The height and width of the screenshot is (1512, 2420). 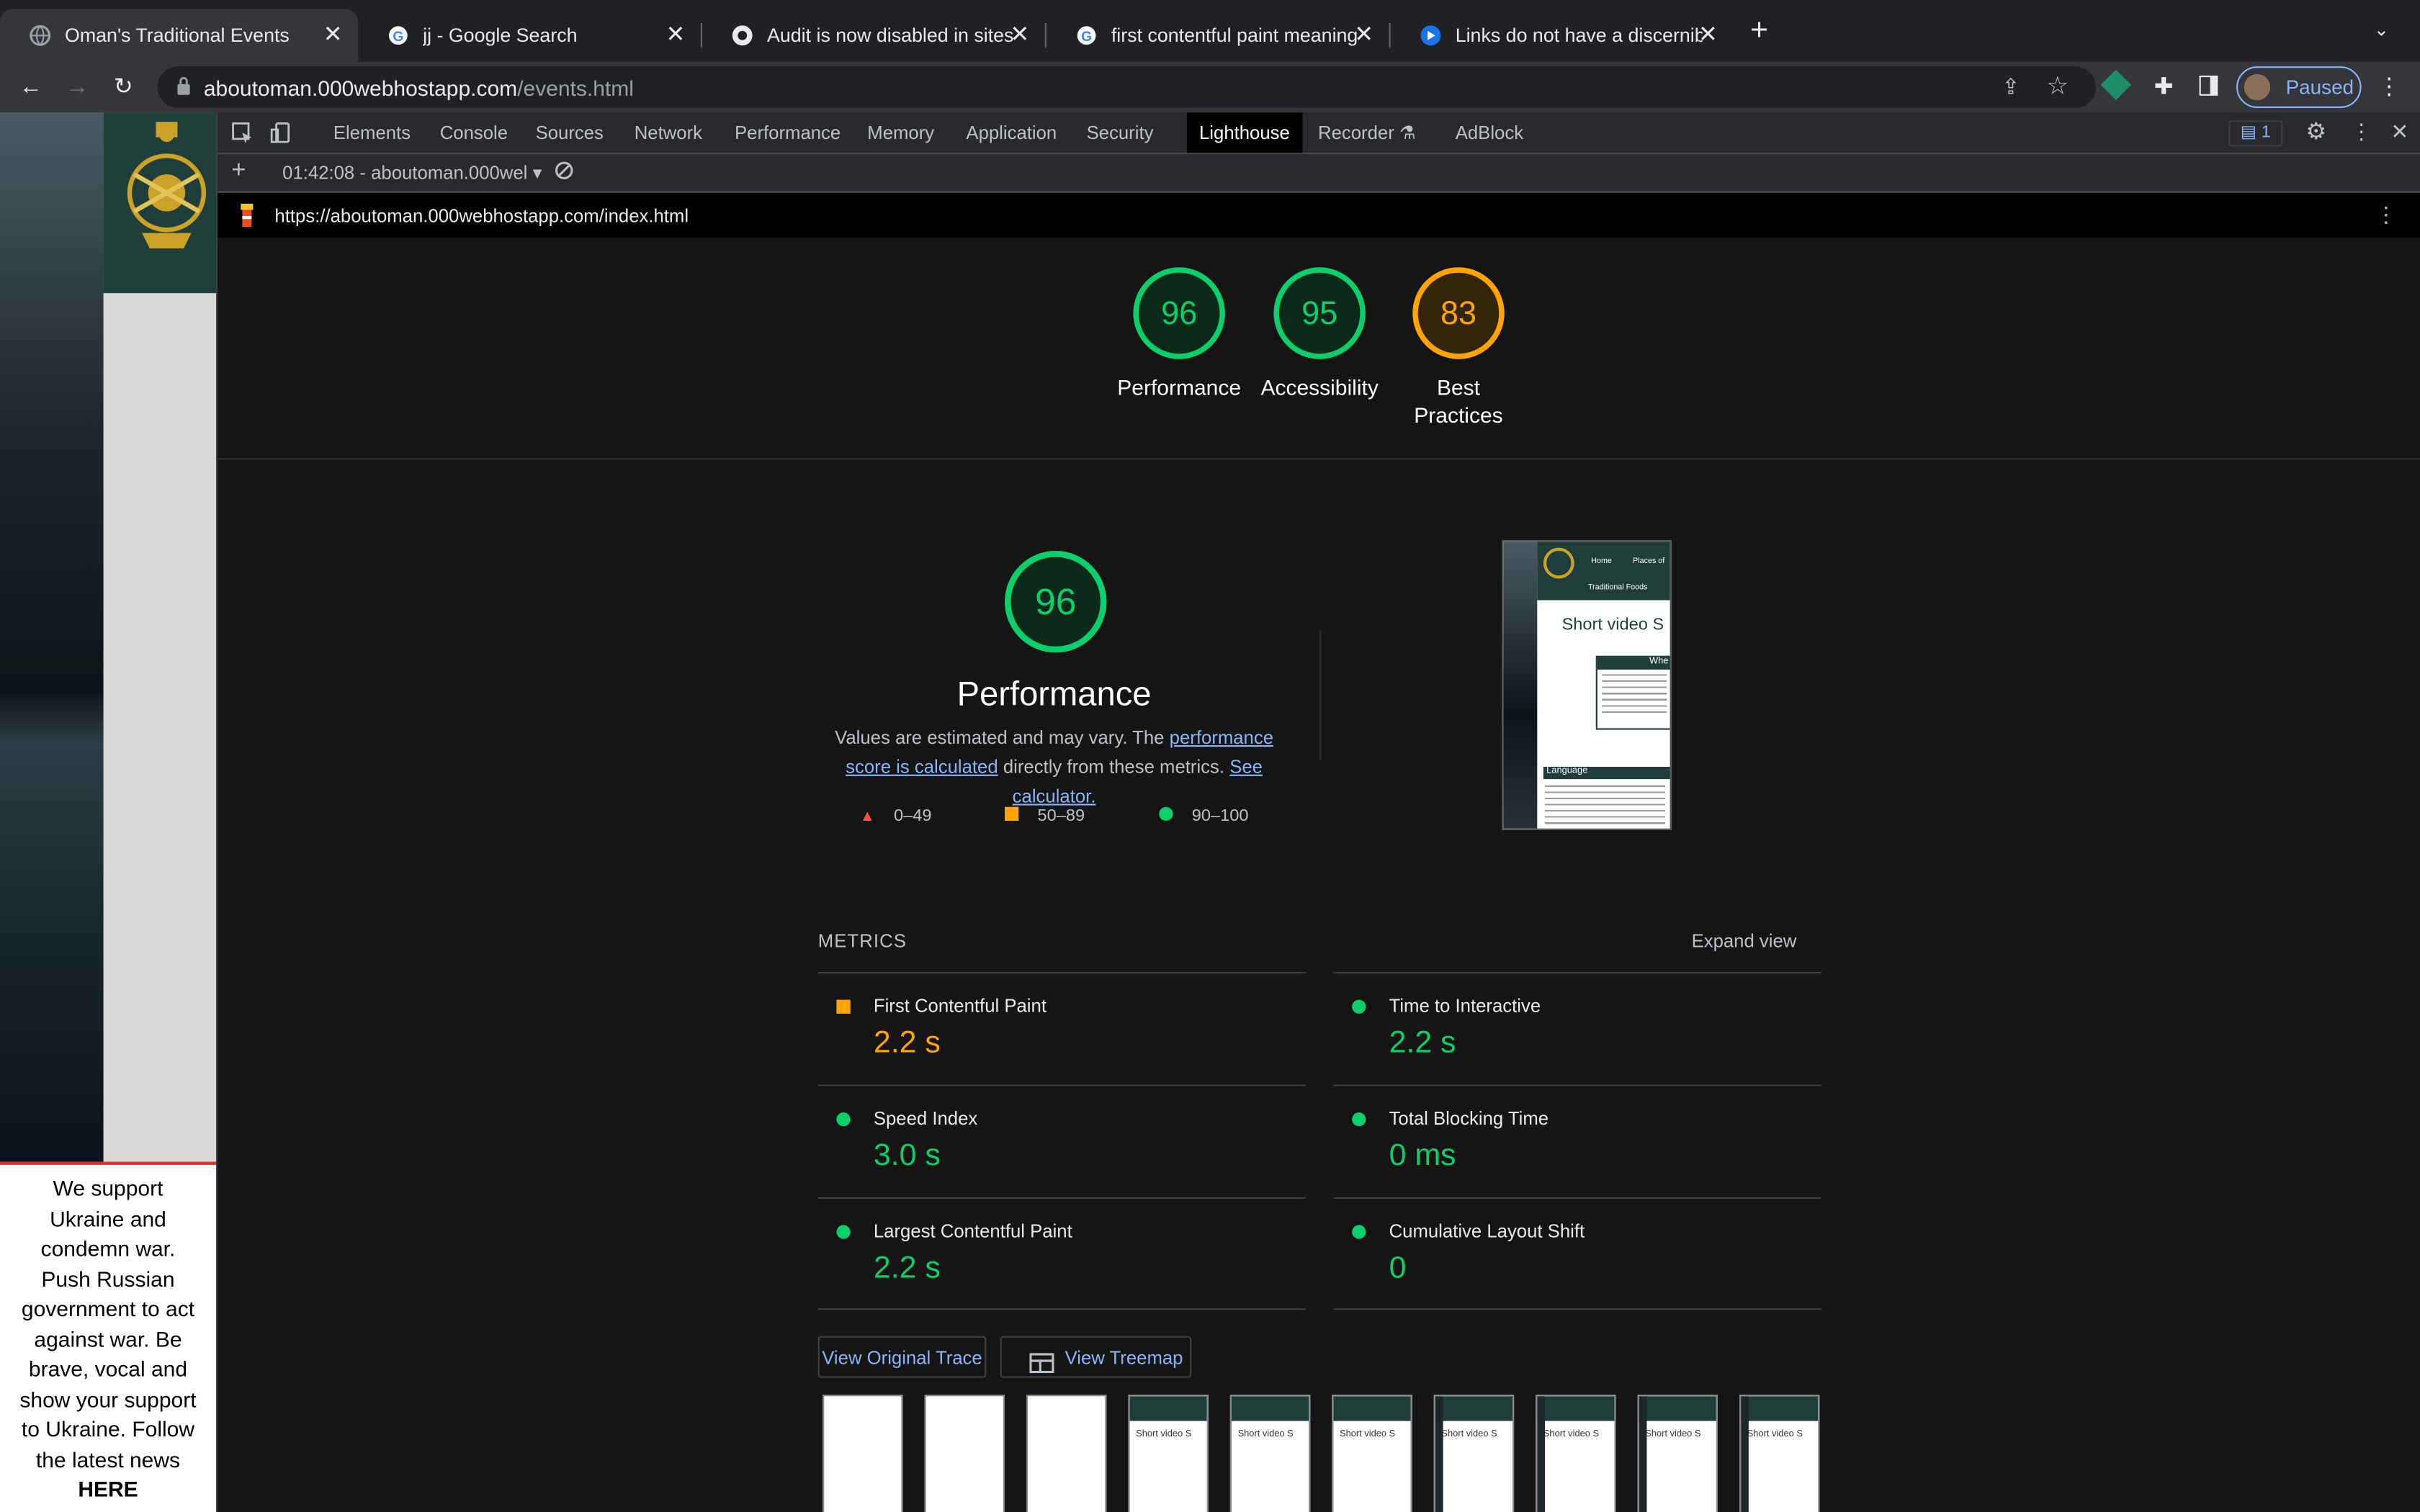 I want to click on avatar, so click(x=2257, y=87).